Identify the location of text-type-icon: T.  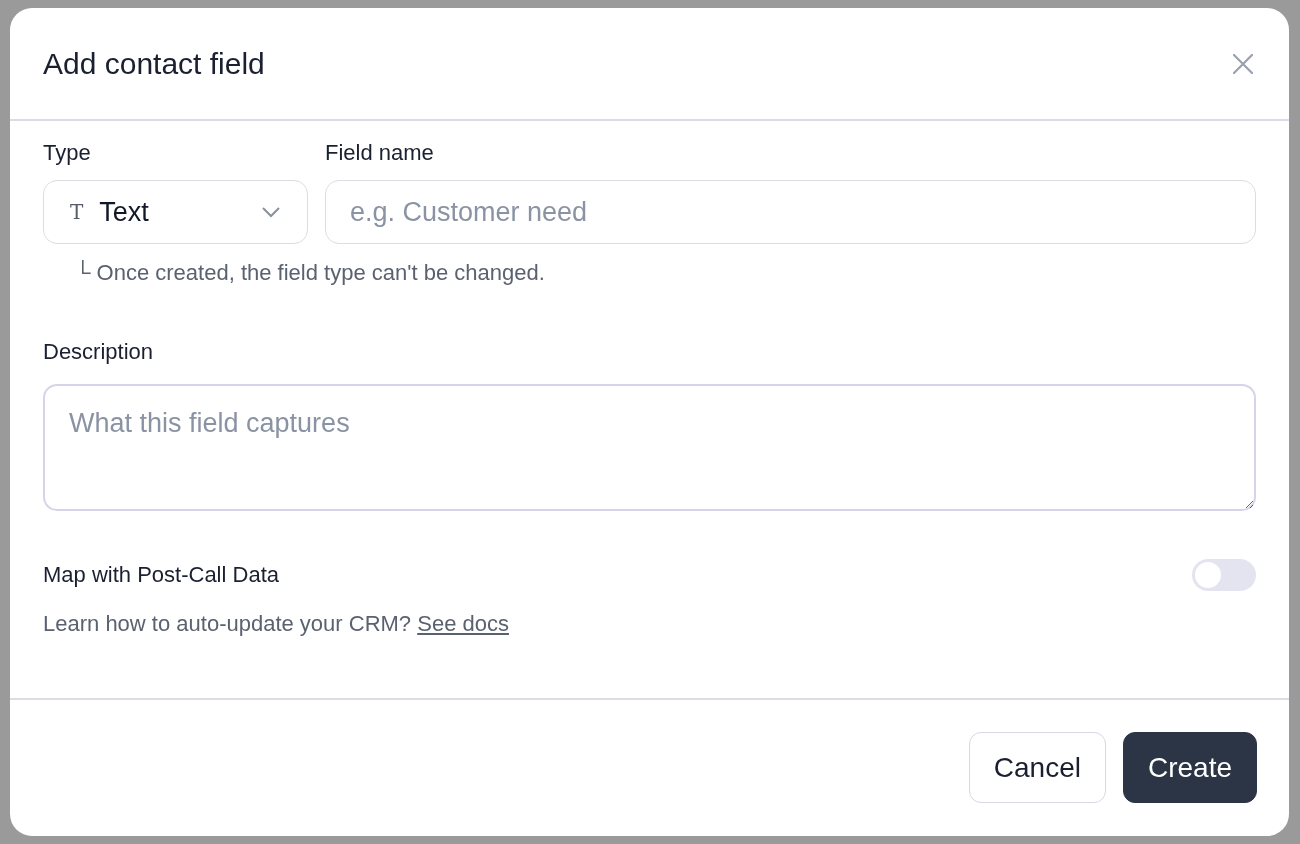
(77, 212).